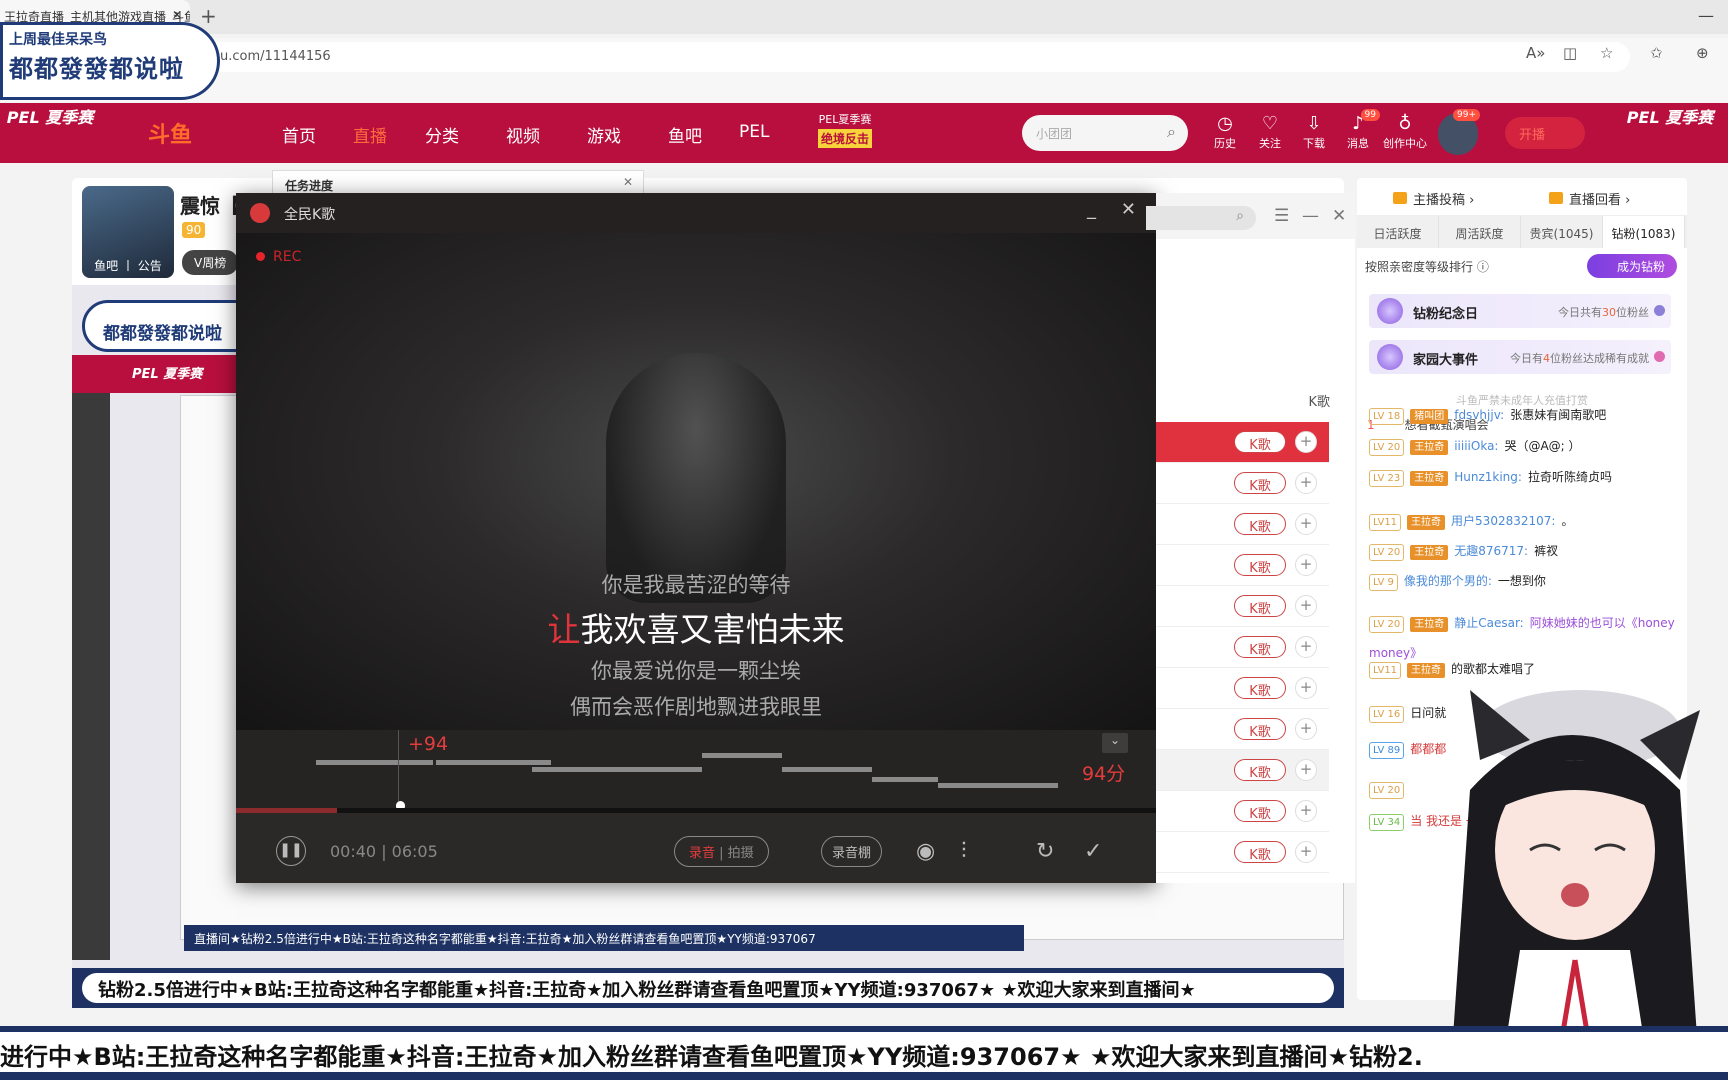 This screenshot has width=1728, height=1080. What do you see at coordinates (1359, 130) in the screenshot?
I see `messages-button: ♪ 消息 99` at bounding box center [1359, 130].